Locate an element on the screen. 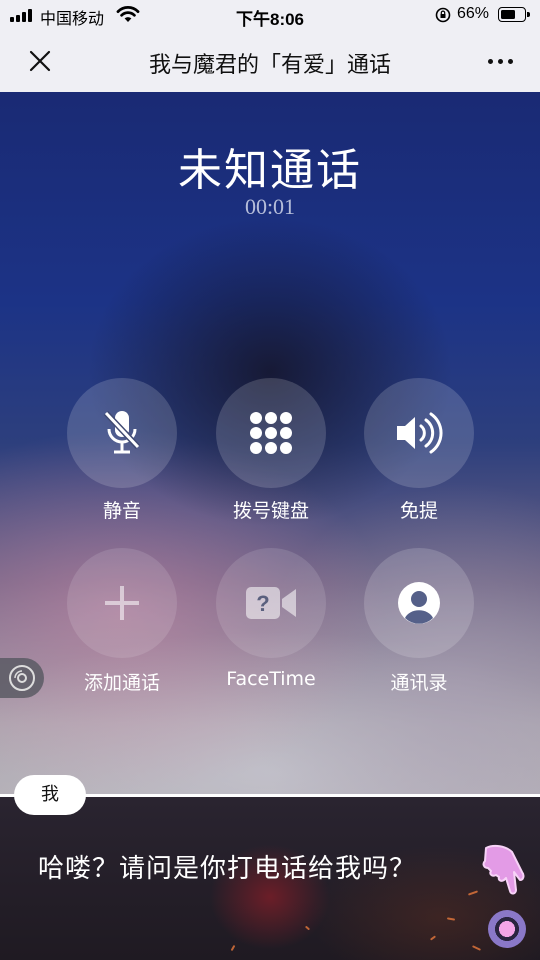 The width and height of the screenshot is (540, 960). mute-label: 静音 is located at coordinates (121, 511).